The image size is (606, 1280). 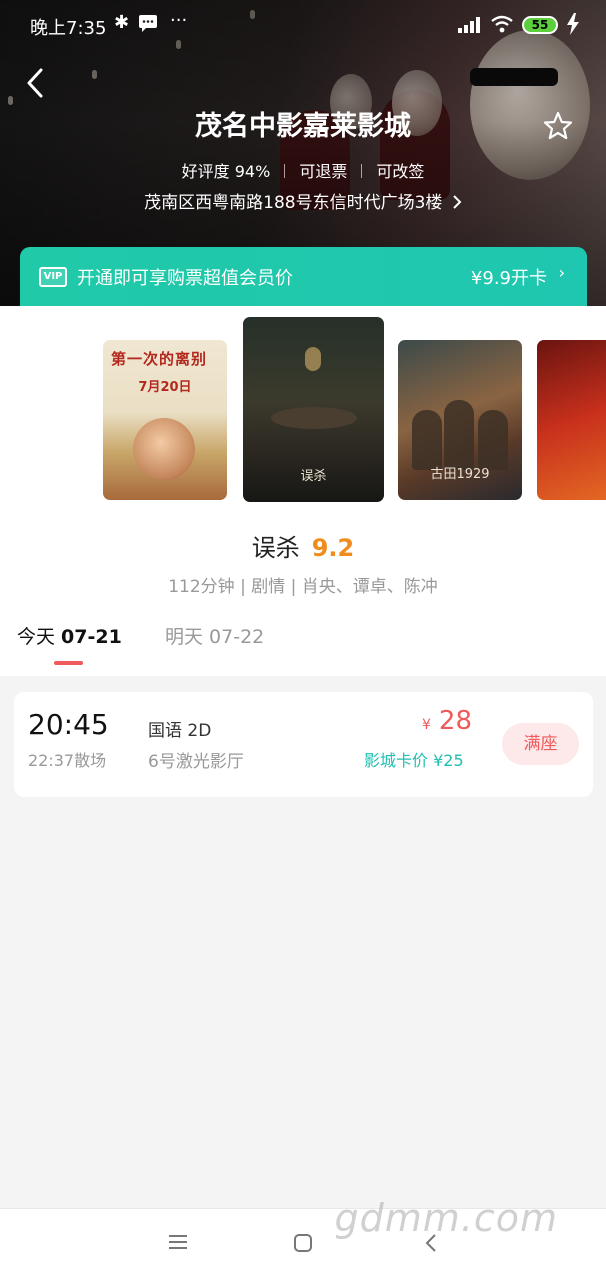 I want to click on poster-lamp, so click(x=313, y=359).